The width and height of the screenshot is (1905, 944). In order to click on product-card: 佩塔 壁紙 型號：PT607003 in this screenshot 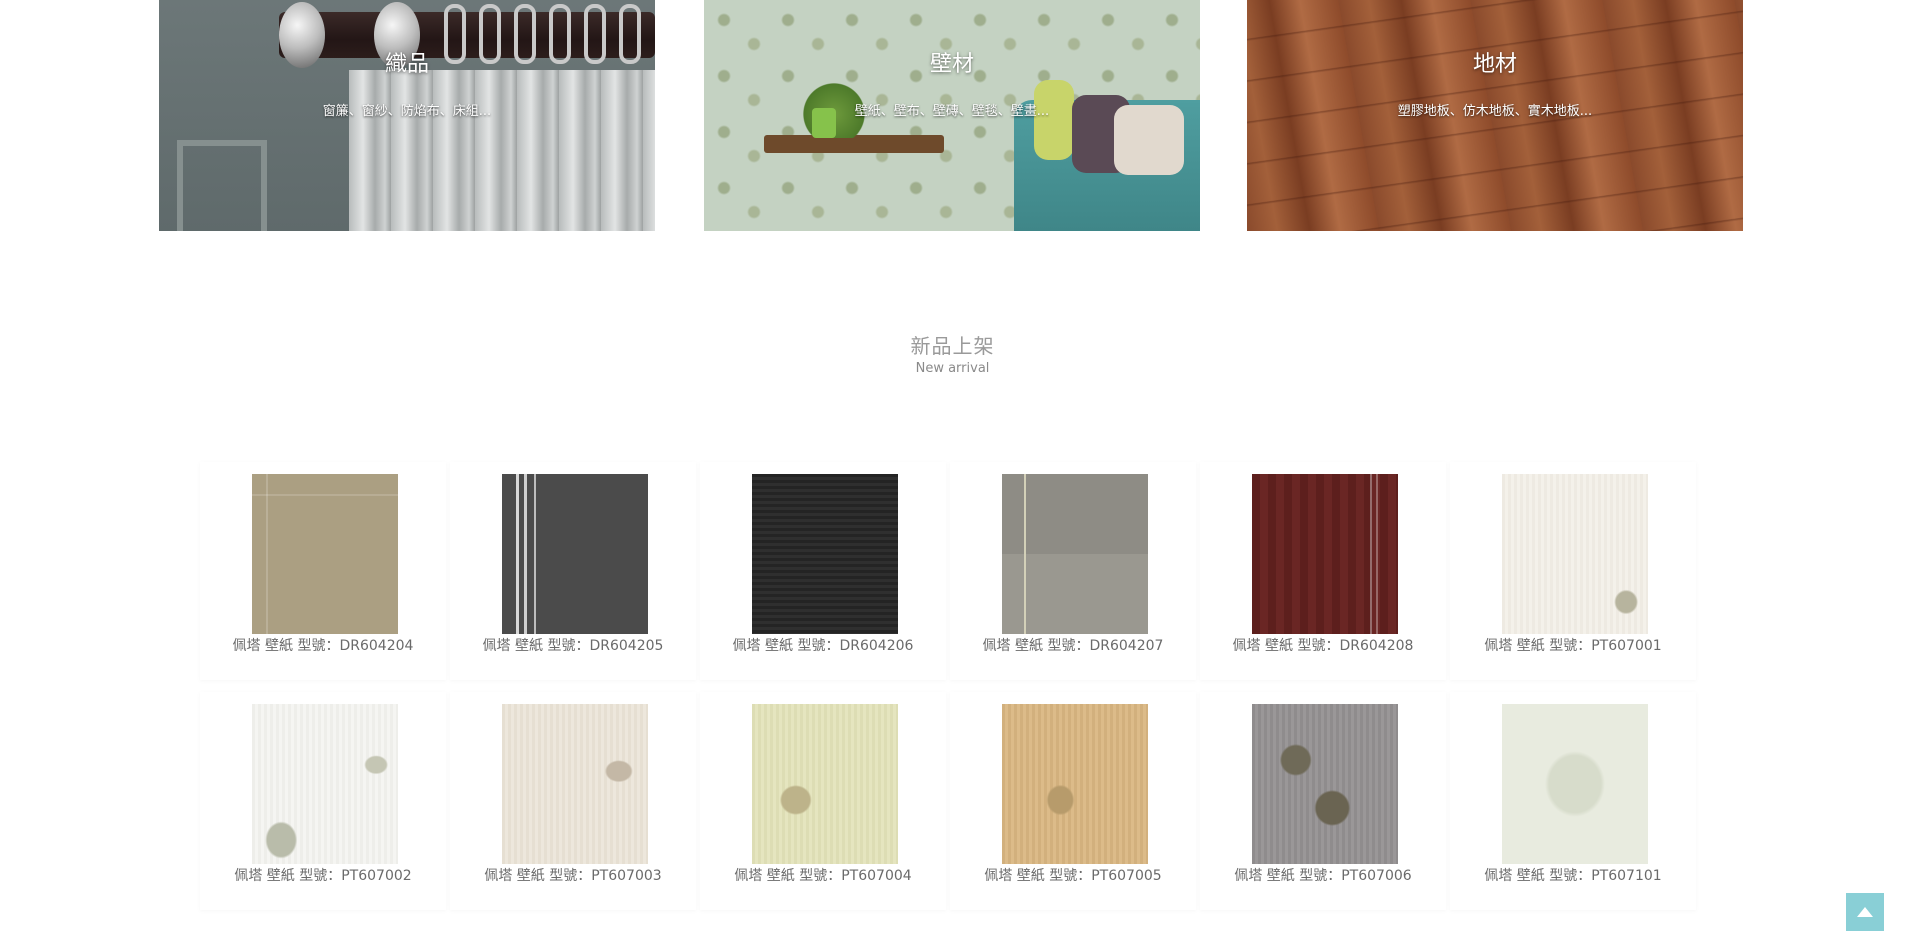, I will do `click(573, 801)`.